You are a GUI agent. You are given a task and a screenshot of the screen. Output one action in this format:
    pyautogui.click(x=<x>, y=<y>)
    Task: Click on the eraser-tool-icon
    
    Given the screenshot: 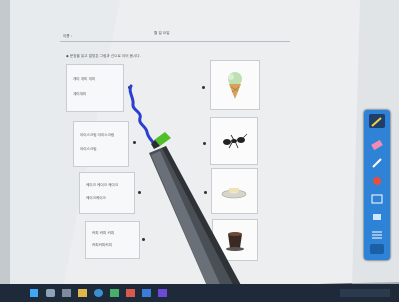 What is the action you would take?
    pyautogui.click(x=377, y=143)
    